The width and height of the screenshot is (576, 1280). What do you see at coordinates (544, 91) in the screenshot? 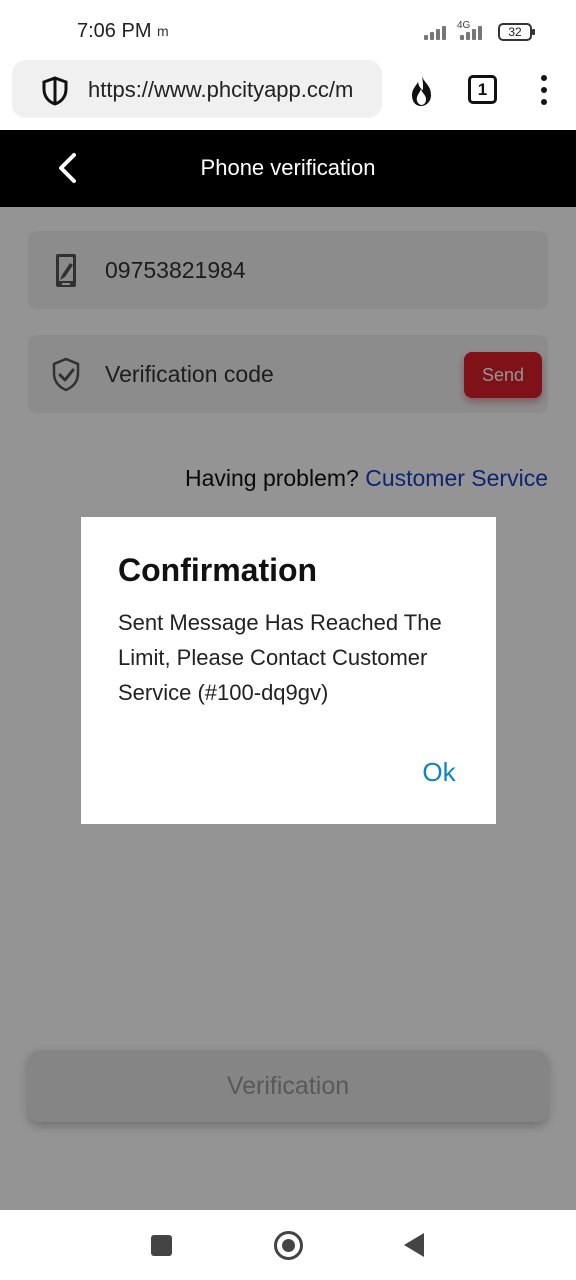
I see `menu-dots-icon` at bounding box center [544, 91].